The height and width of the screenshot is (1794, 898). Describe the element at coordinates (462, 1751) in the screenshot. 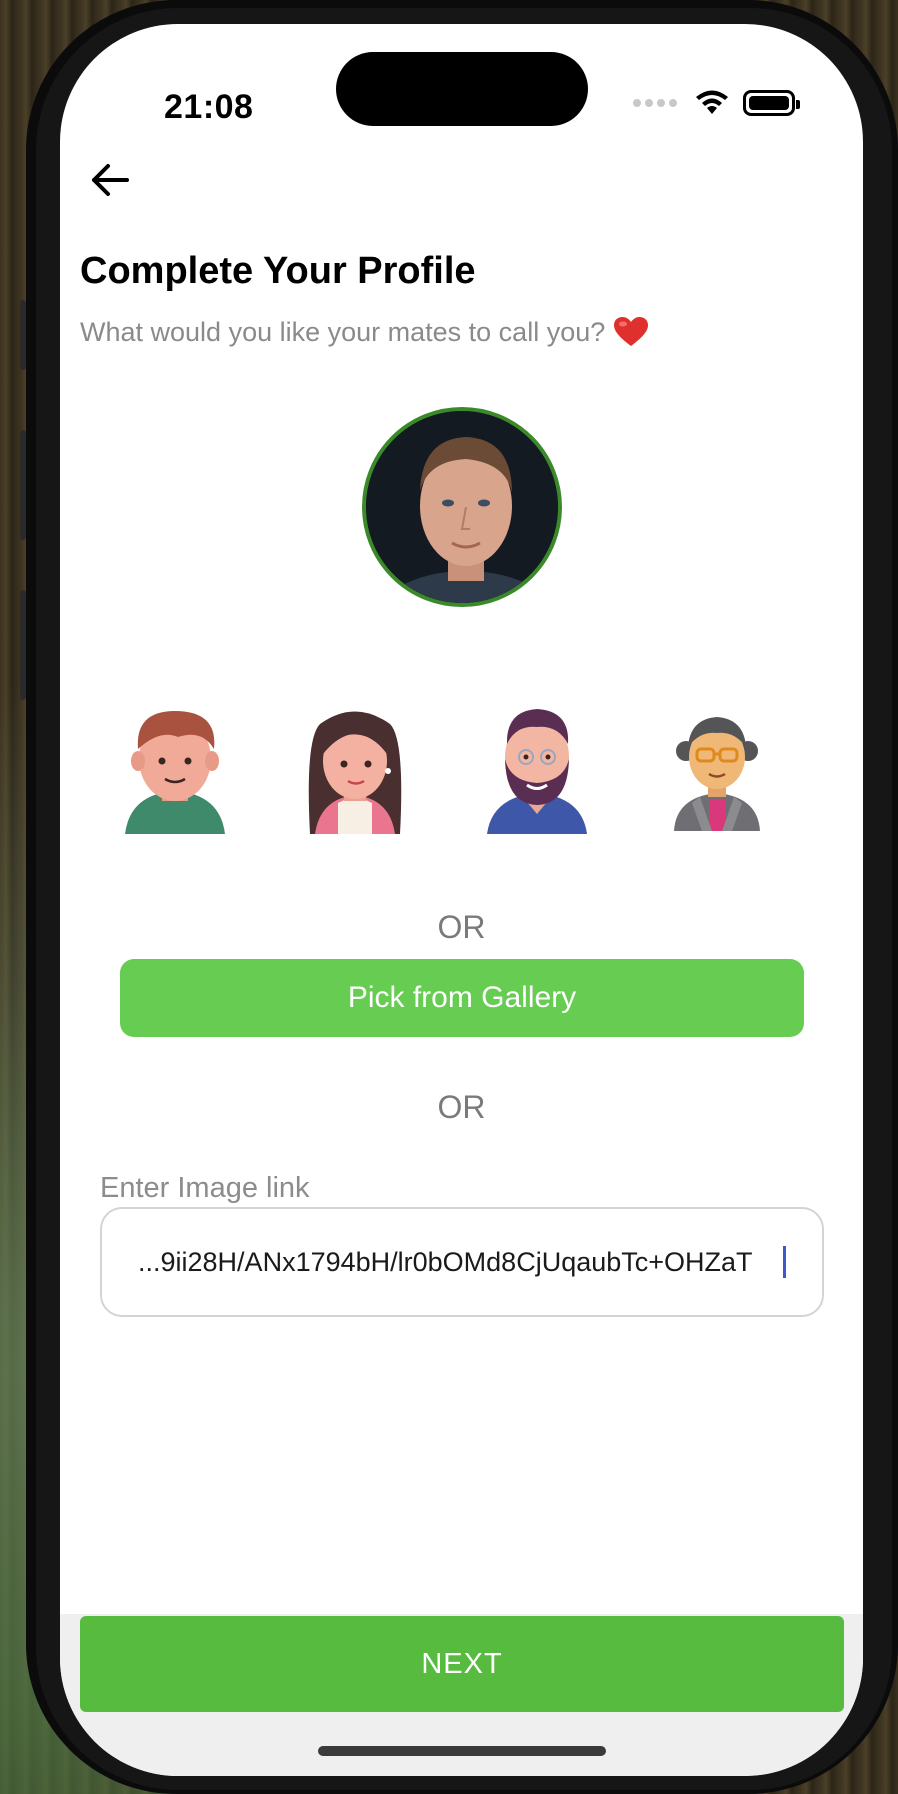

I see `home-indicator` at that location.